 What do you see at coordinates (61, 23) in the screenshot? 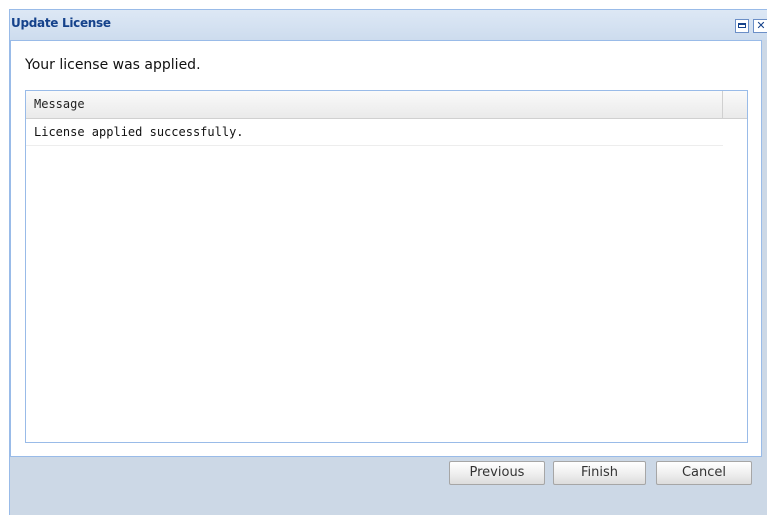
I see `dialog-title: Update License` at bounding box center [61, 23].